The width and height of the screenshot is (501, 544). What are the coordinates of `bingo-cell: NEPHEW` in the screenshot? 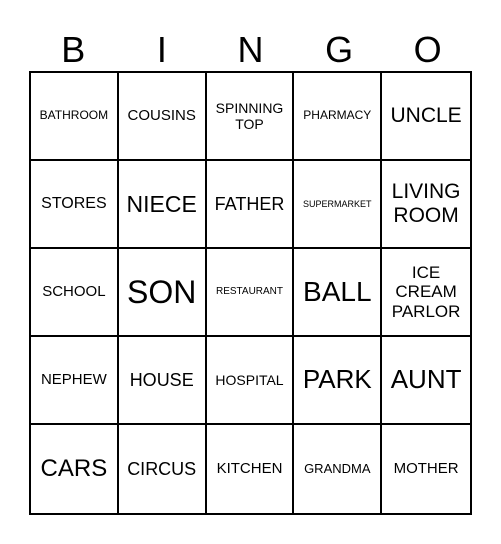 It's located at (75, 381).